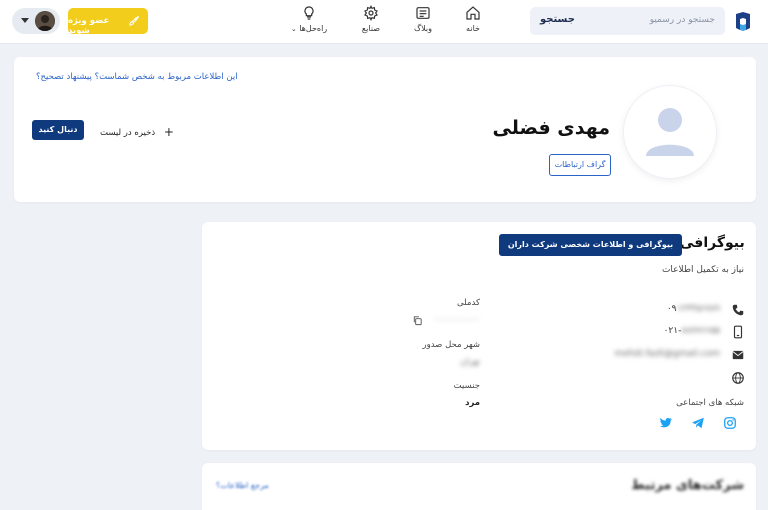 Image resolution: width=768 pixels, height=510 pixels. I want to click on data-source-link: مرجع اطلاعات؟, so click(242, 485).